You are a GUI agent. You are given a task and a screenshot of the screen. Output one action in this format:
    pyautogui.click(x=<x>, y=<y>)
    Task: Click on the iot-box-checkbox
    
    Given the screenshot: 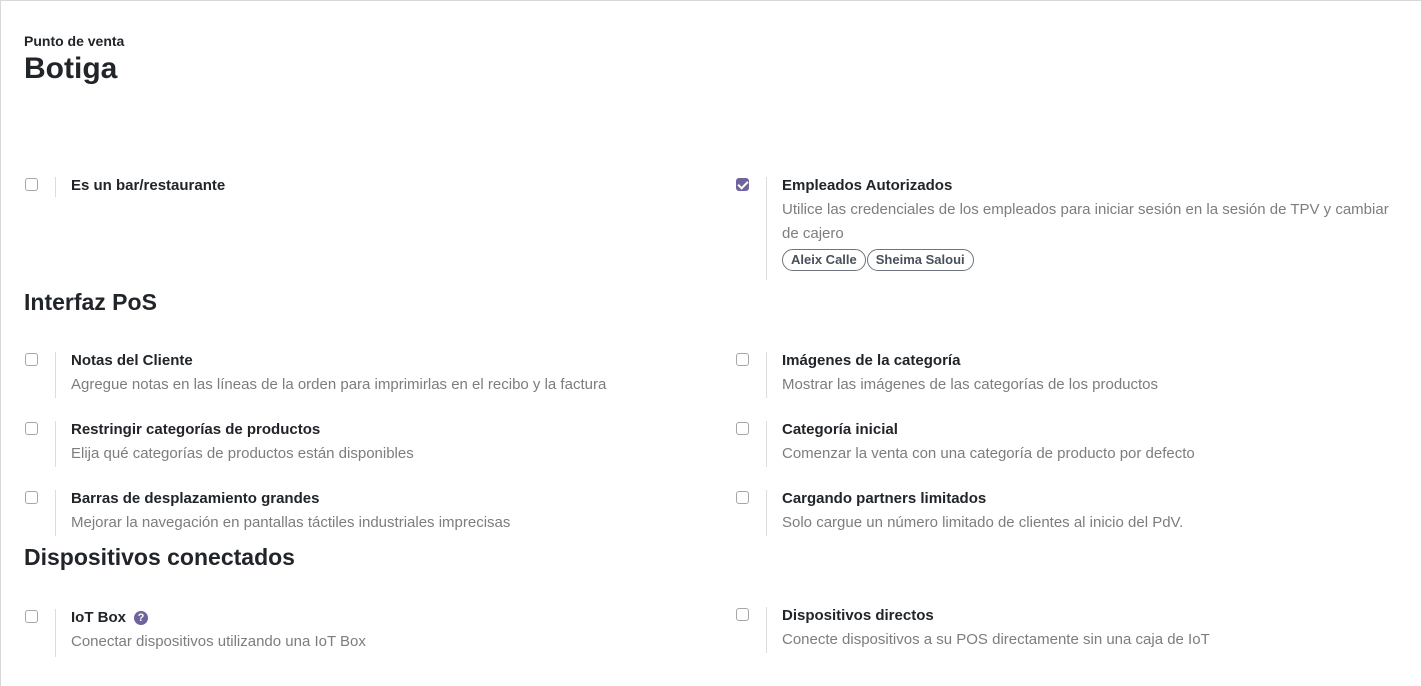 What is the action you would take?
    pyautogui.click(x=31, y=616)
    